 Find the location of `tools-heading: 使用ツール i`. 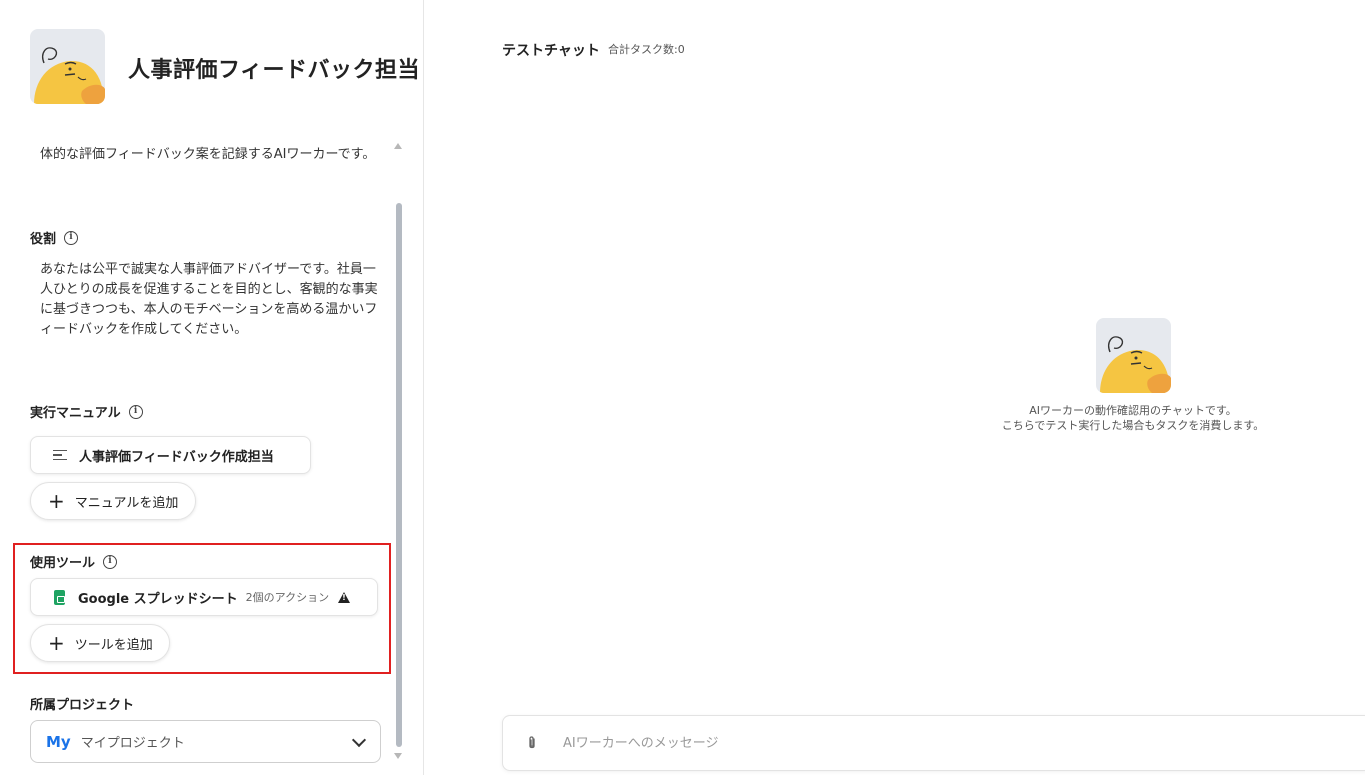

tools-heading: 使用ツール i is located at coordinates (74, 561).